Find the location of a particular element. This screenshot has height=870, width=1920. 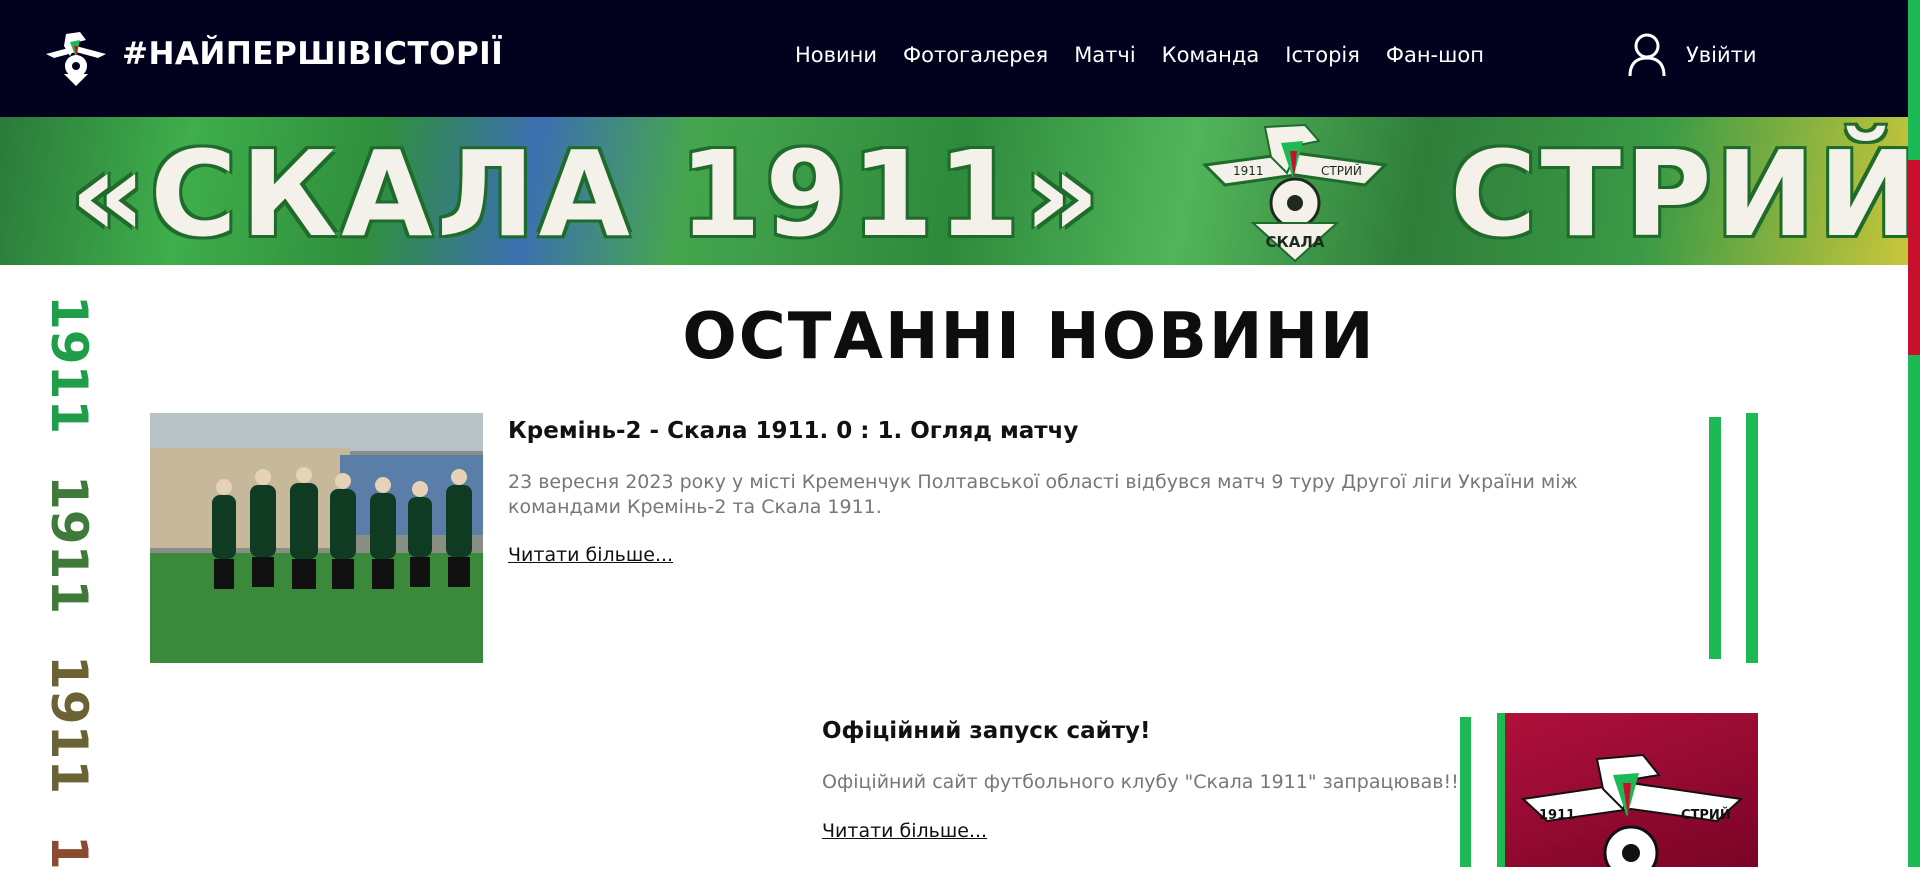

news-image-launch: 1911 СТРИЙ is located at coordinates (1631, 790).